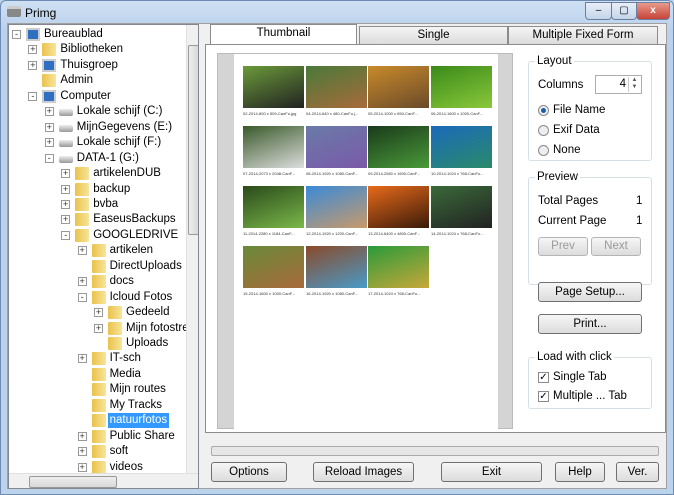 This screenshot has width=674, height=495. I want to click on tree-item-label: MijnGegevens (E:), so click(124, 127).